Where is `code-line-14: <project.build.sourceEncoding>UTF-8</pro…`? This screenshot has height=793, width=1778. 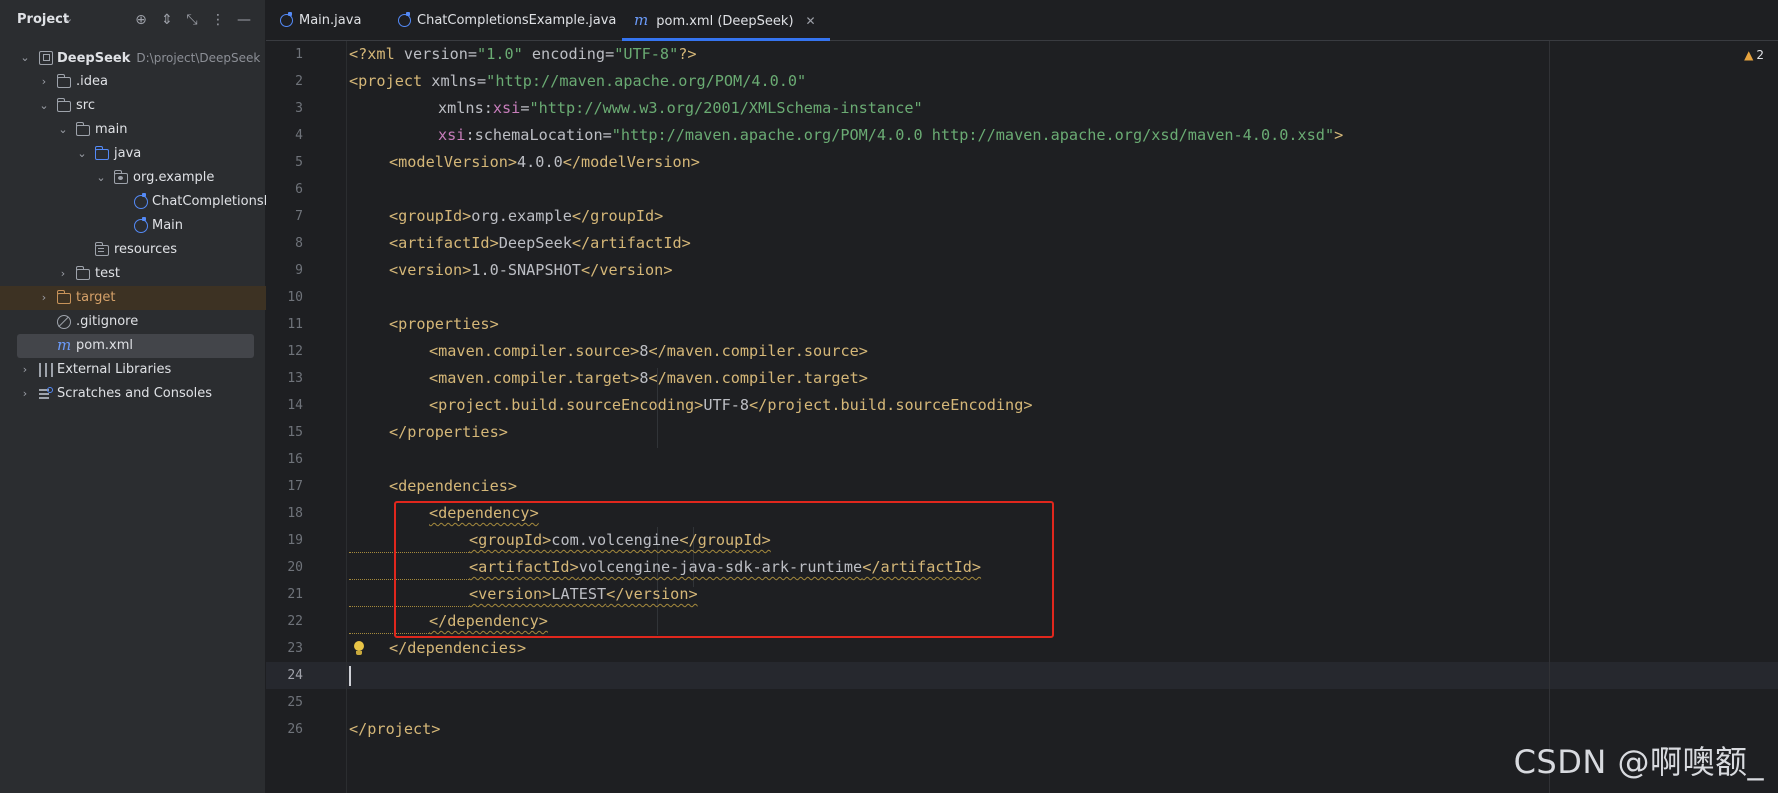 code-line-14: <project.build.sourceEncoding>UTF-8</pro… is located at coordinates (730, 405).